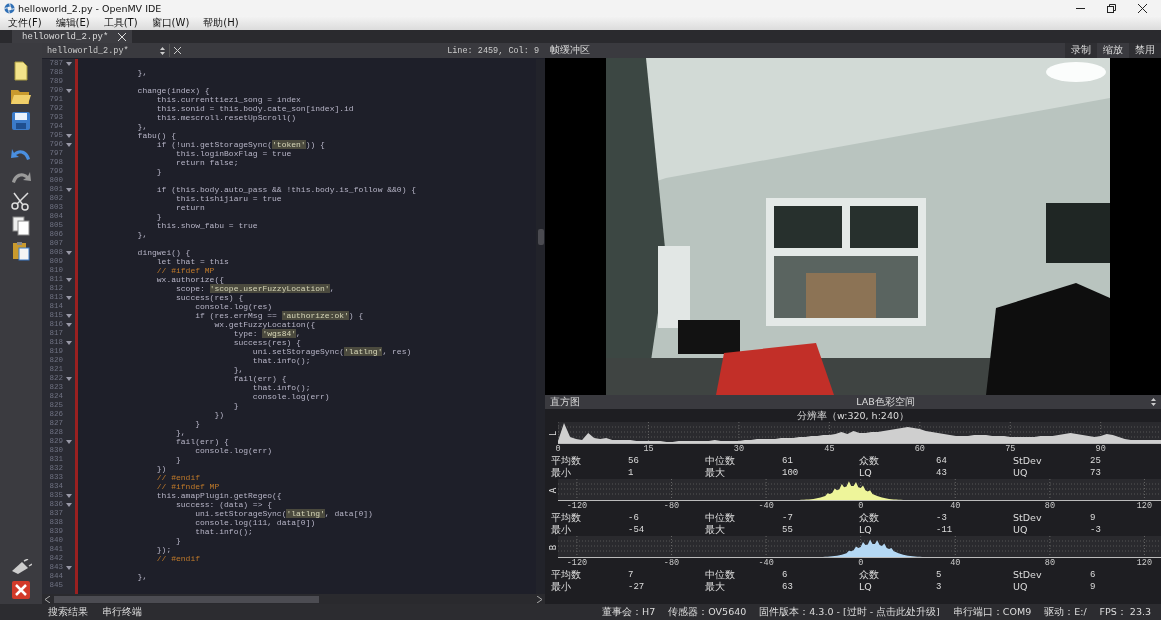 This screenshot has width=1161, height=620. What do you see at coordinates (1113, 50) in the screenshot?
I see `toolbar-button: 缩放` at bounding box center [1113, 50].